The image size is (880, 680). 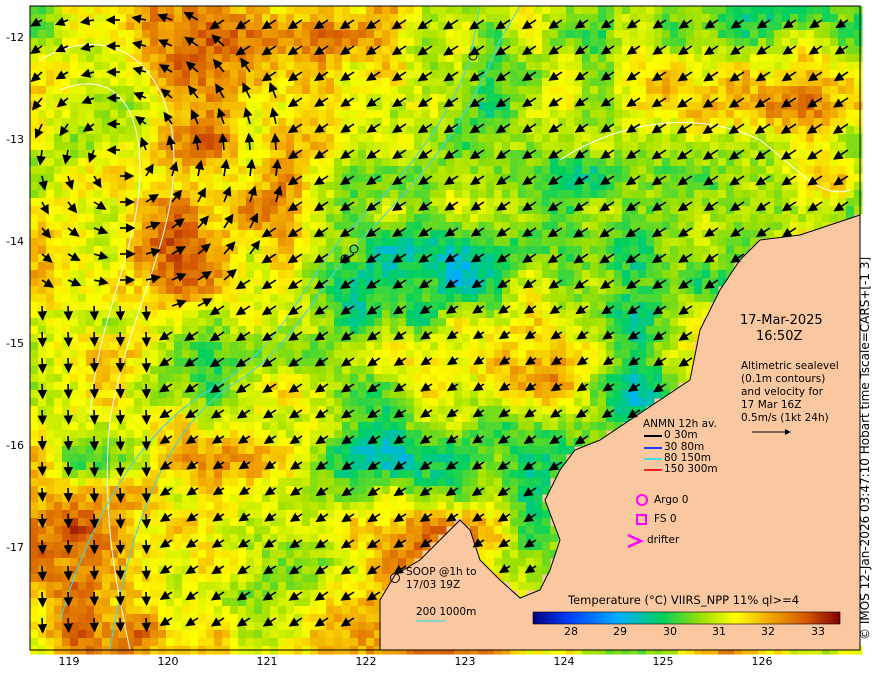 I want to click on time-label: 16:50Z, so click(x=779, y=336).